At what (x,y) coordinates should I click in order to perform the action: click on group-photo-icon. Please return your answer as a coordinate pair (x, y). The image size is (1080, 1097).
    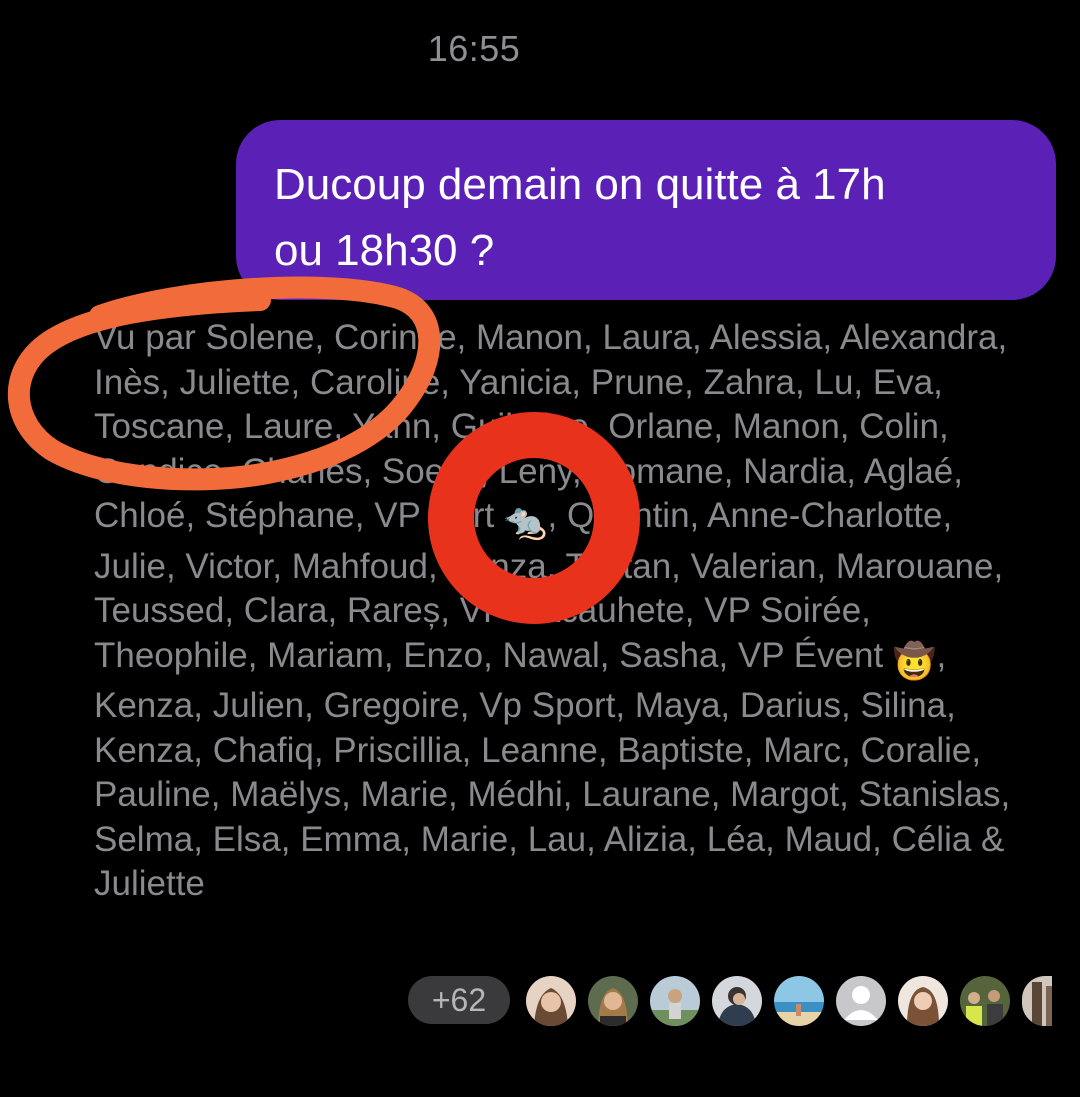
    Looking at the image, I should click on (985, 1001).